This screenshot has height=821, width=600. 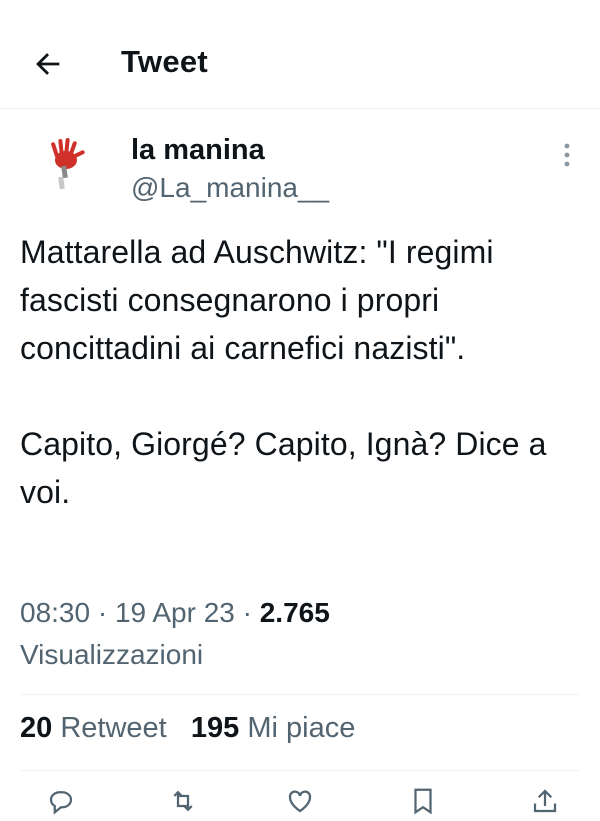 I want to click on tweet-time: 08:30, so click(x=55, y=612).